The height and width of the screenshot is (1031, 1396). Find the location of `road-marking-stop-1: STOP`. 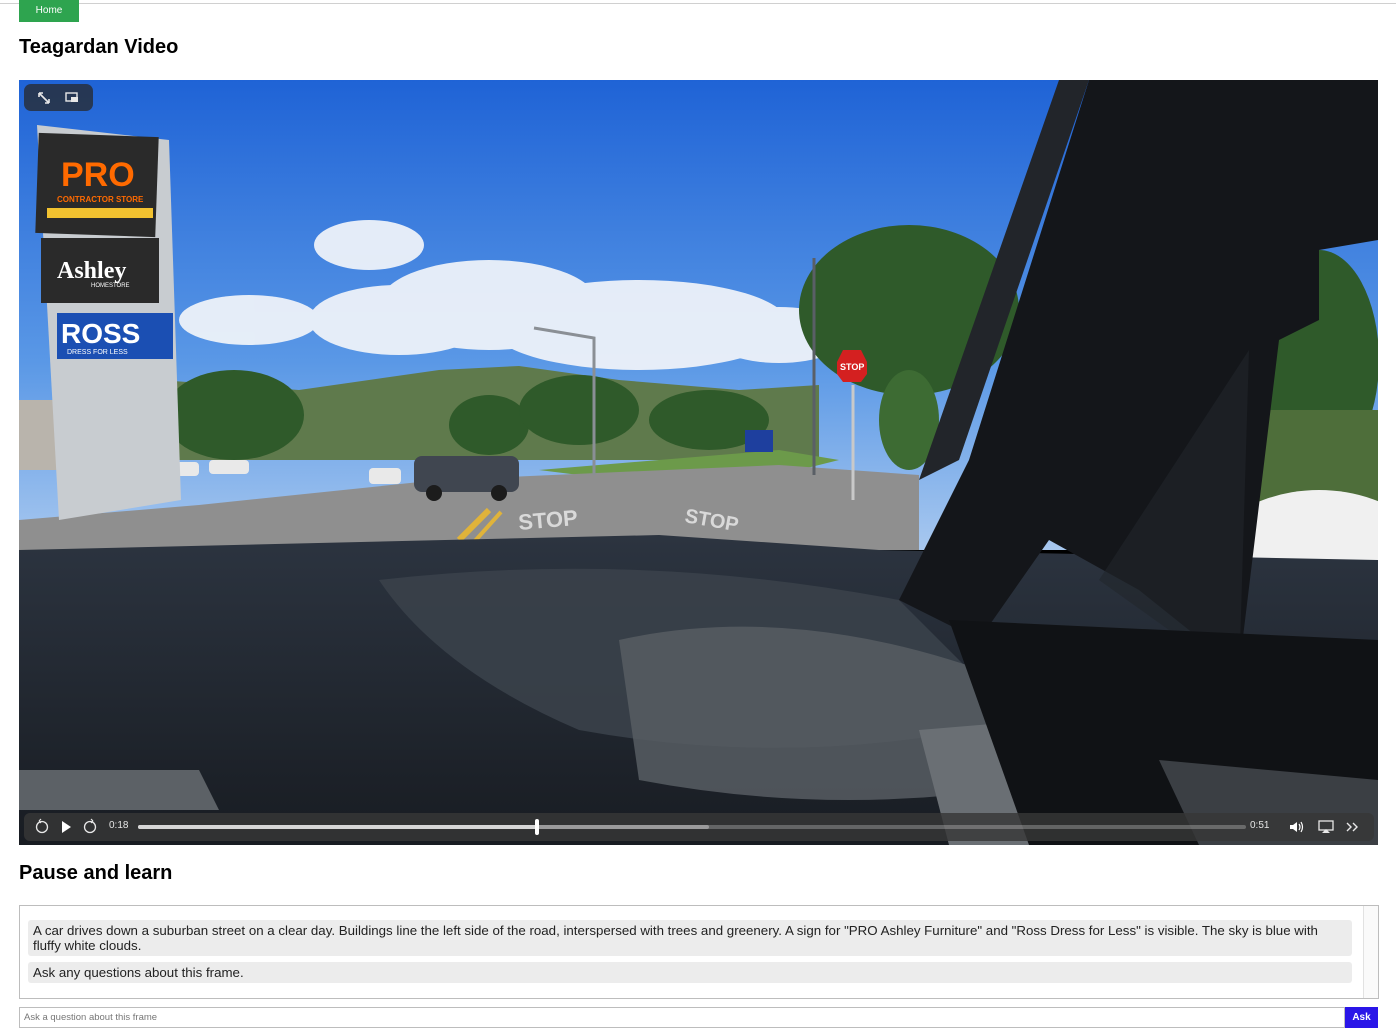

road-marking-stop-1: STOP is located at coordinates (547, 520).